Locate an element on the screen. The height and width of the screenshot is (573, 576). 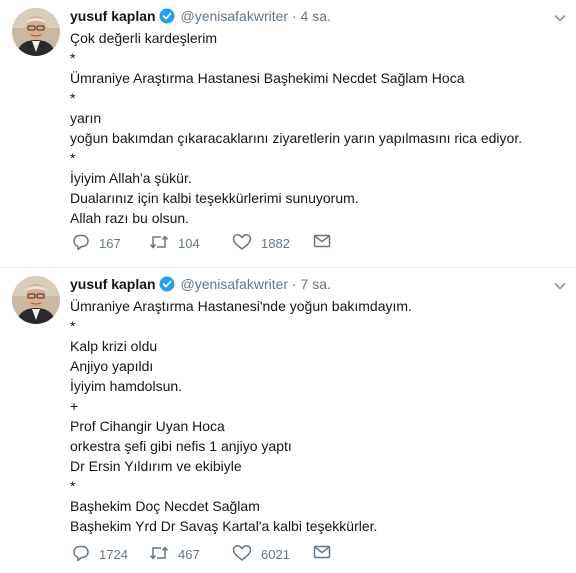
tweet-text-line: Başhekim Doç Necdet Sağlam is located at coordinates (165, 506).